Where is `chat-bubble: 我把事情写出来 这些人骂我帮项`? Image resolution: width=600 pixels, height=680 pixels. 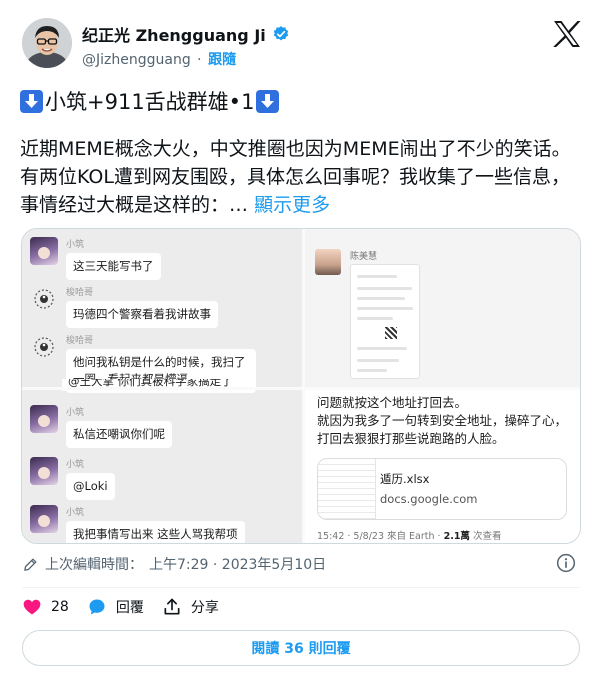 chat-bubble: 我把事情写出来 这些人骂我帮项 is located at coordinates (155, 532).